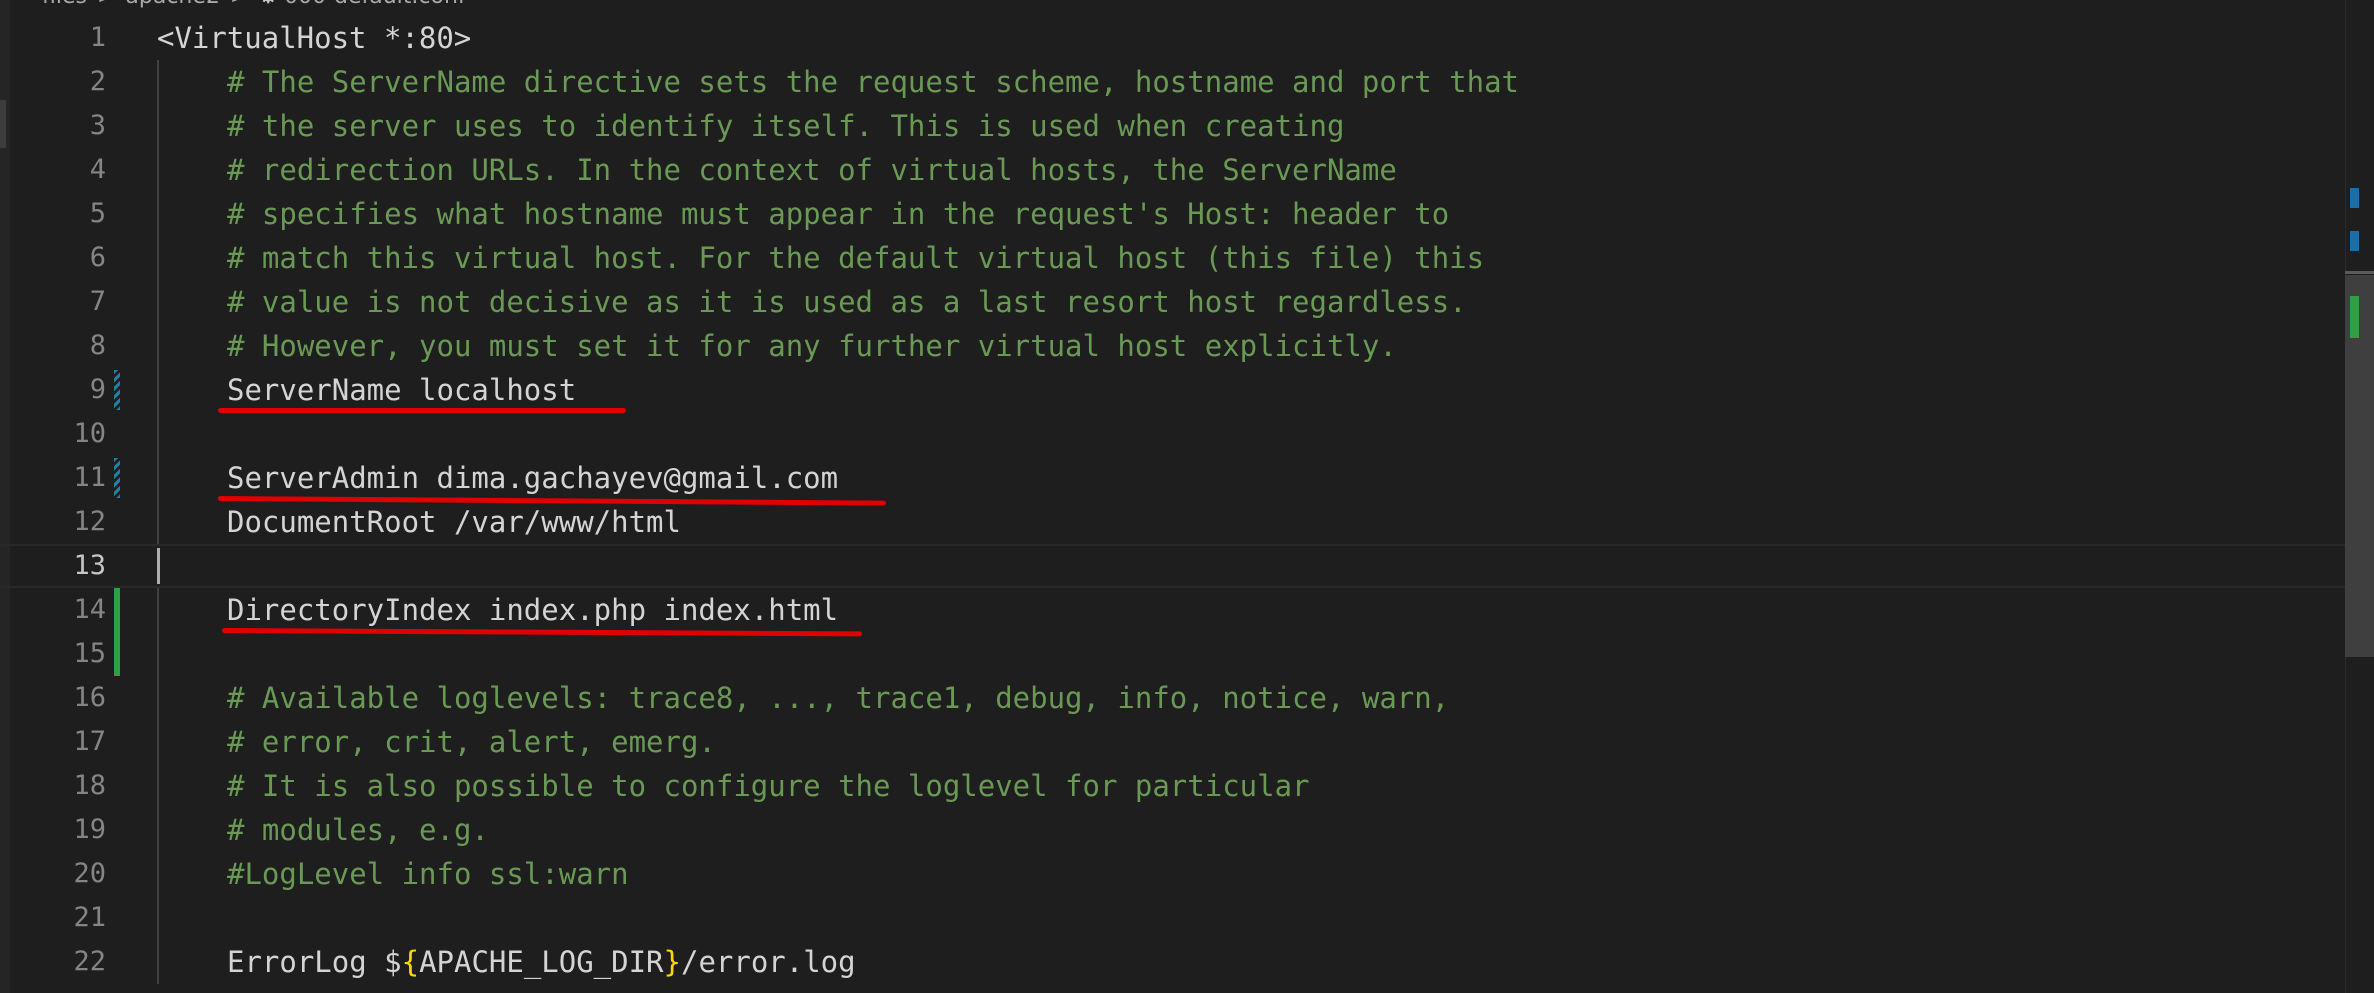 This screenshot has height=993, width=2374. What do you see at coordinates (97, 169) in the screenshot?
I see `line-number: 4` at bounding box center [97, 169].